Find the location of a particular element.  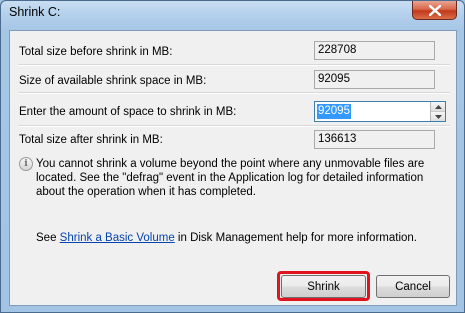

arrow-up-icon is located at coordinates (438, 106).